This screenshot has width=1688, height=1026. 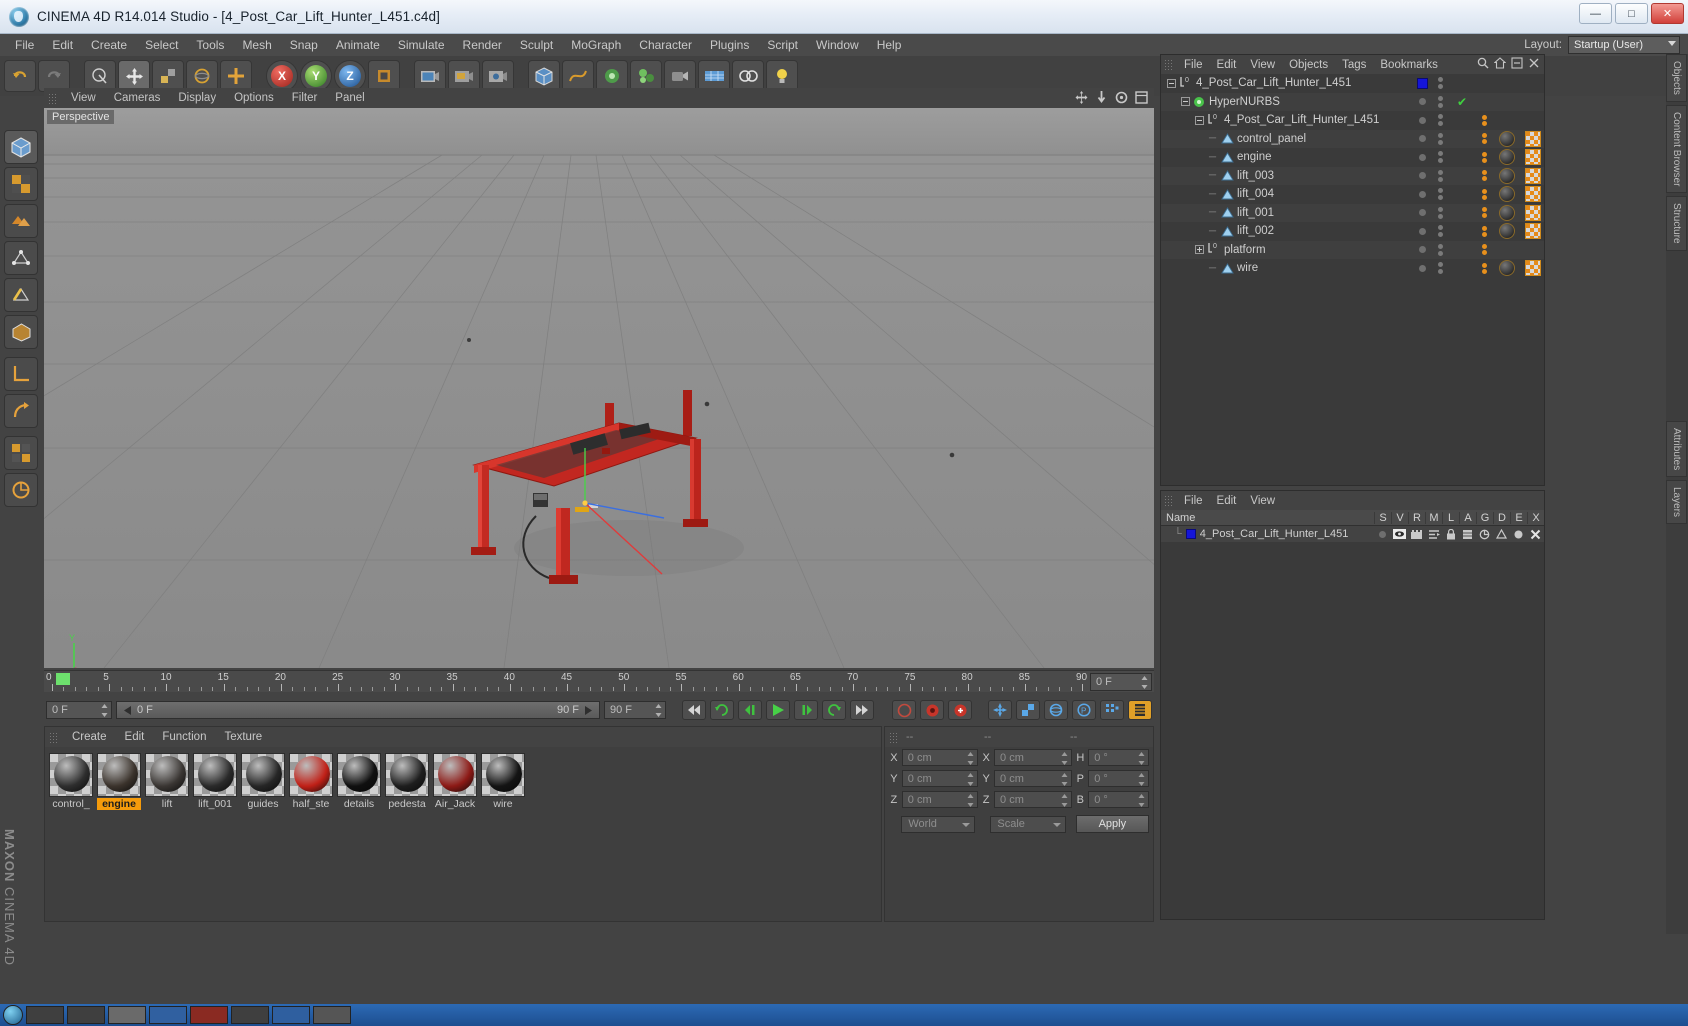 What do you see at coordinates (1033, 757) in the screenshot?
I see `size-x-field: 0 cm` at bounding box center [1033, 757].